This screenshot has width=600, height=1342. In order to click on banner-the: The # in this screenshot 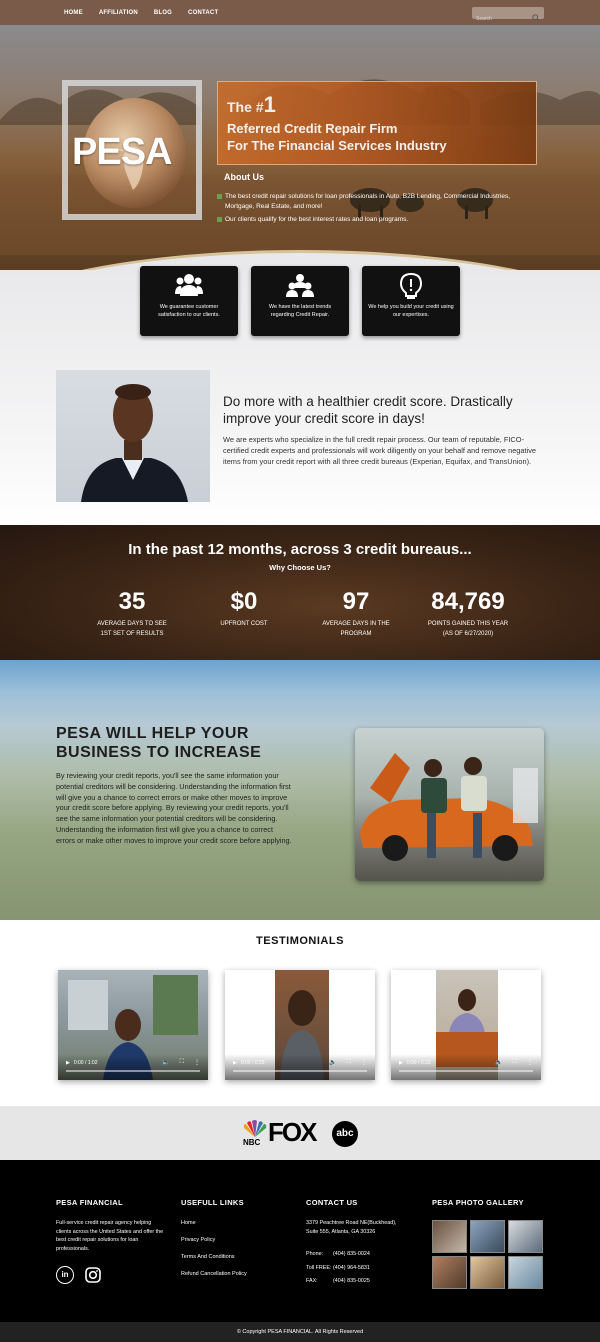, I will do `click(245, 107)`.